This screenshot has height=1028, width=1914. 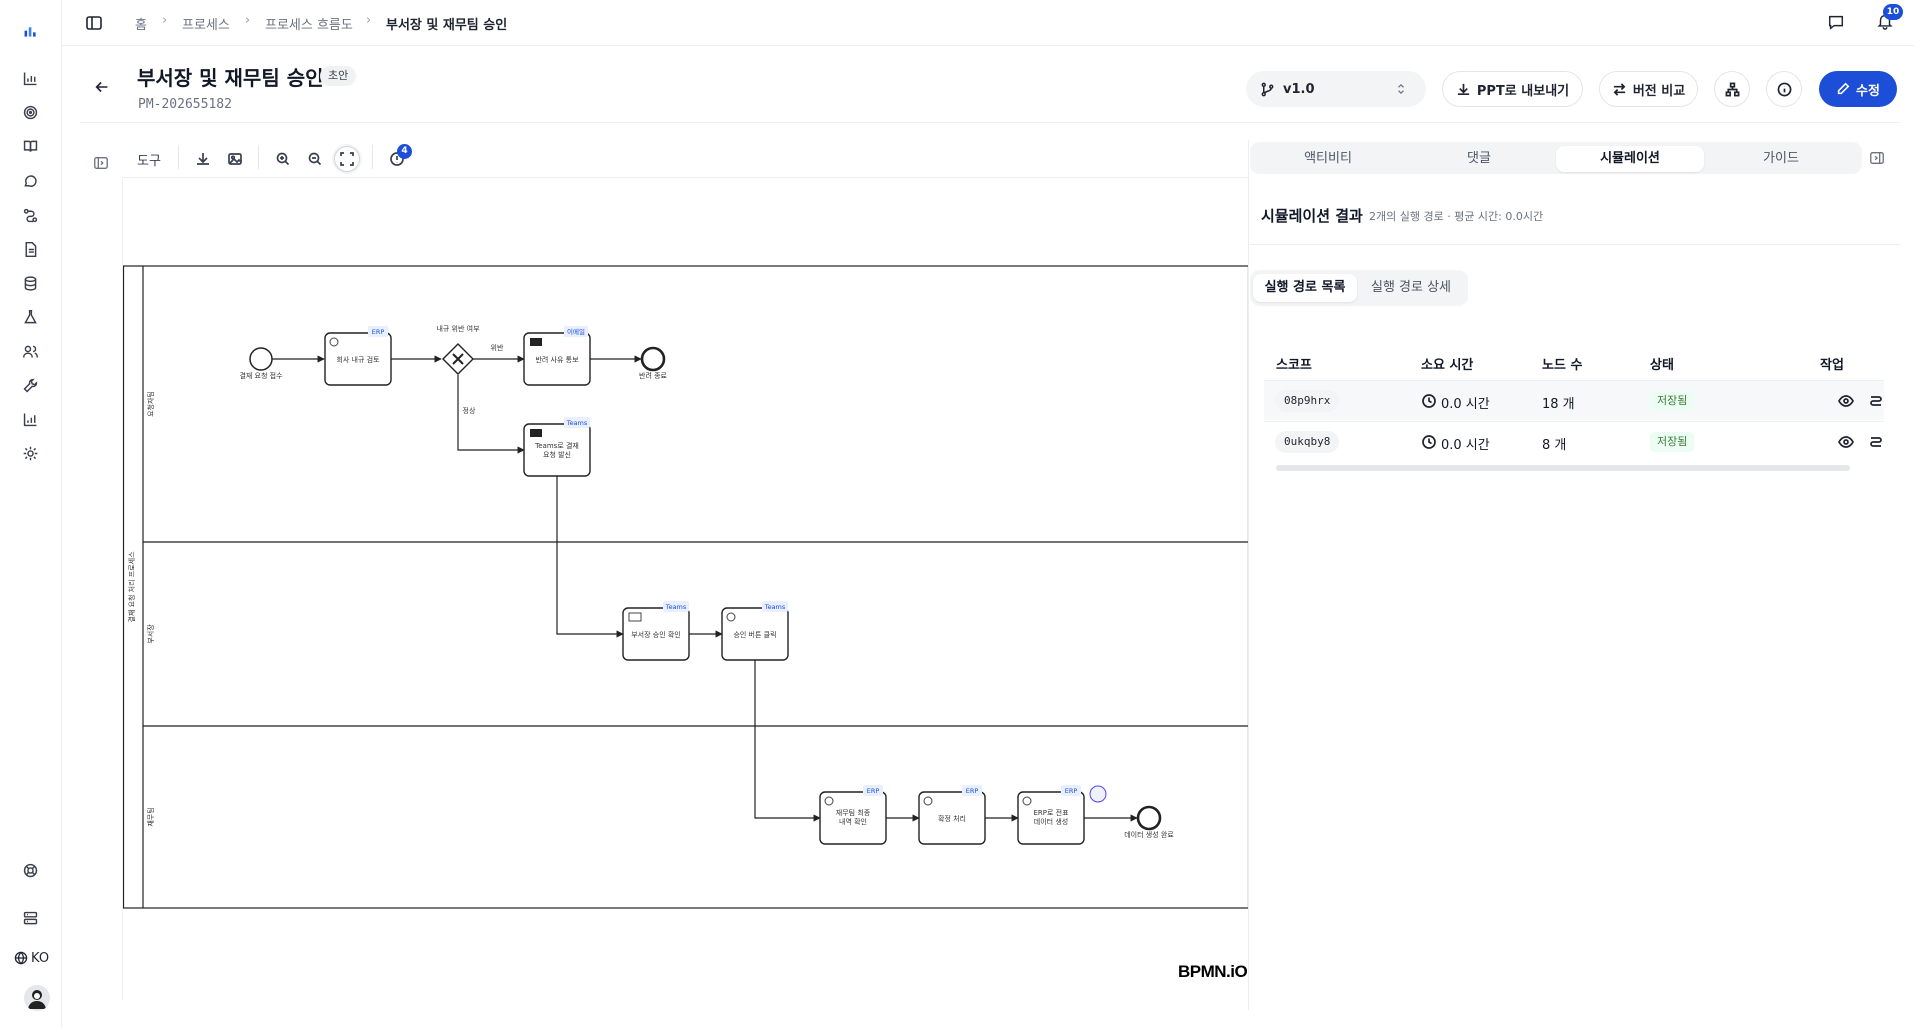 I want to click on sidebar-toggle-icon, so click(x=94, y=23).